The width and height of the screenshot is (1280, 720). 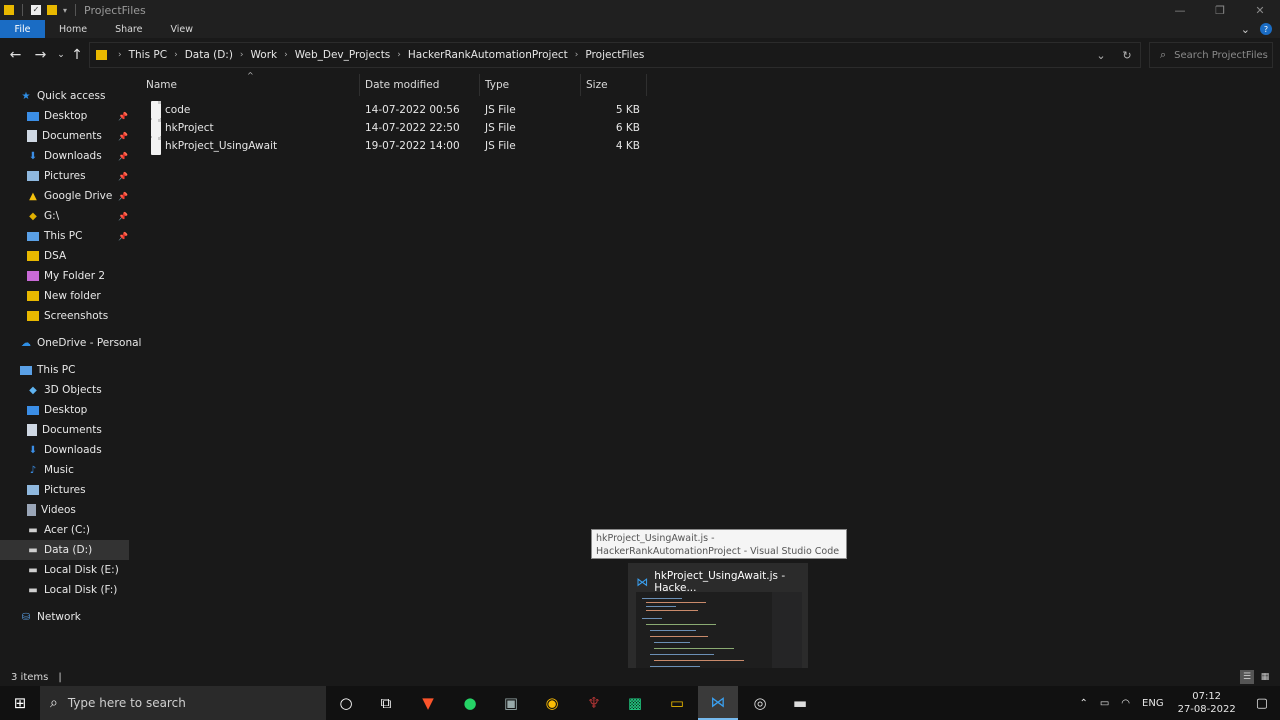 I want to click on nav-quick-access: ★ Quick access, so click(x=63, y=96).